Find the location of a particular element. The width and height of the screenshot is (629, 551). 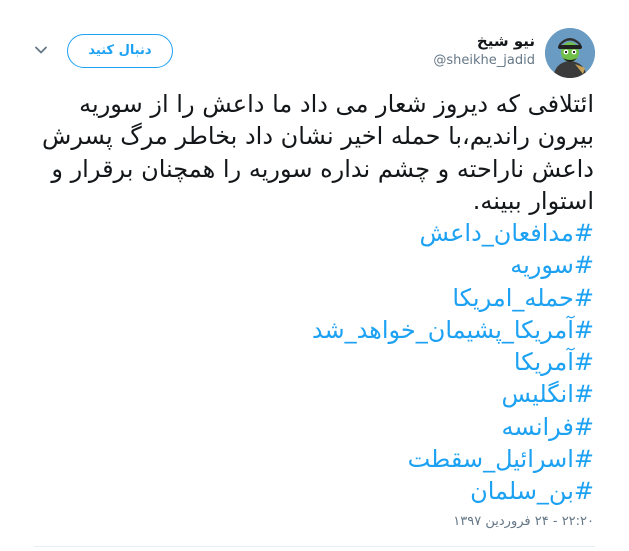

hashtag-link: #آمریکا_پشیمان_خواهد_شد is located at coordinates (314, 330).